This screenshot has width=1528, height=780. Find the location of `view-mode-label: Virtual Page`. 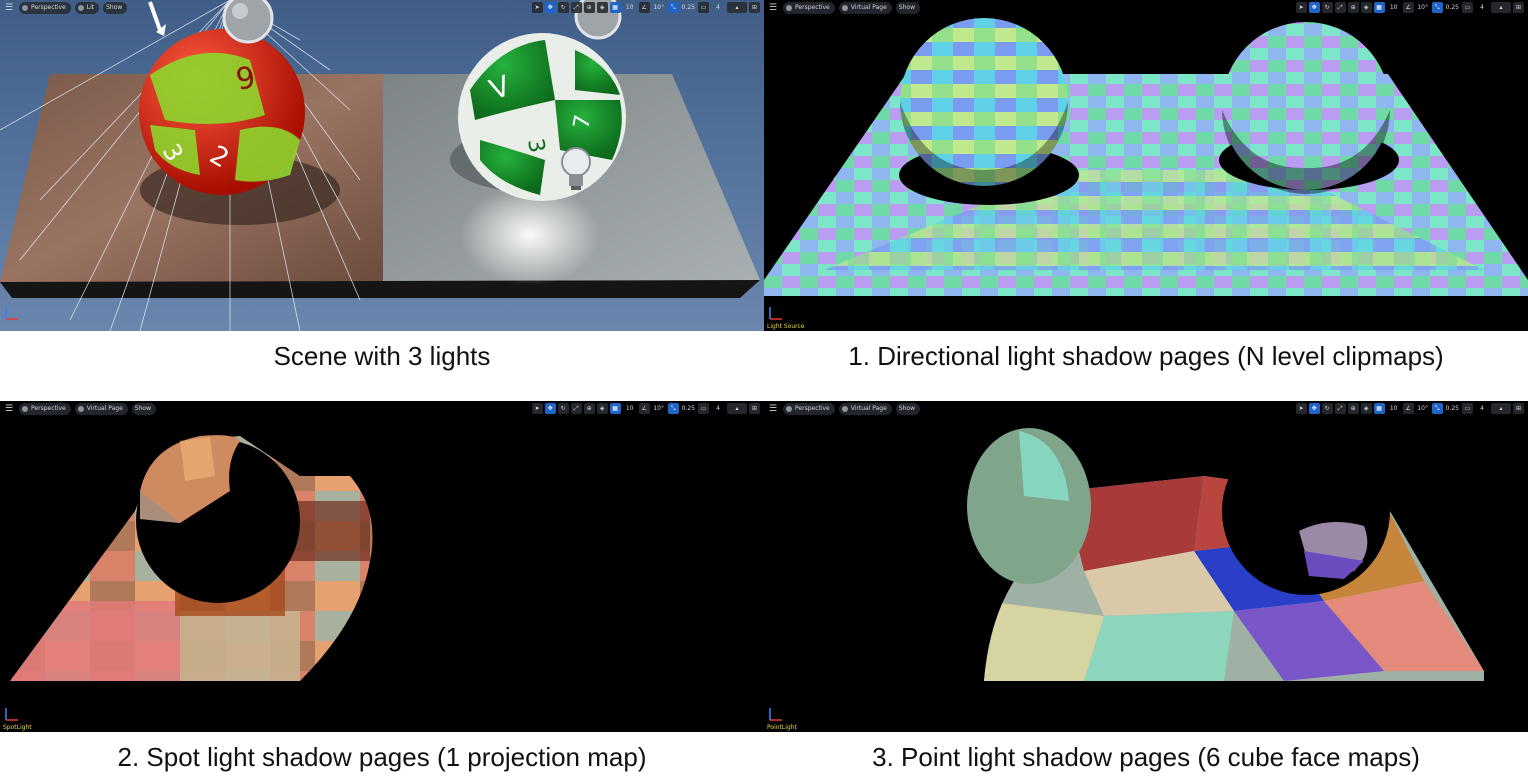

view-mode-label: Virtual Page is located at coordinates (104, 408).